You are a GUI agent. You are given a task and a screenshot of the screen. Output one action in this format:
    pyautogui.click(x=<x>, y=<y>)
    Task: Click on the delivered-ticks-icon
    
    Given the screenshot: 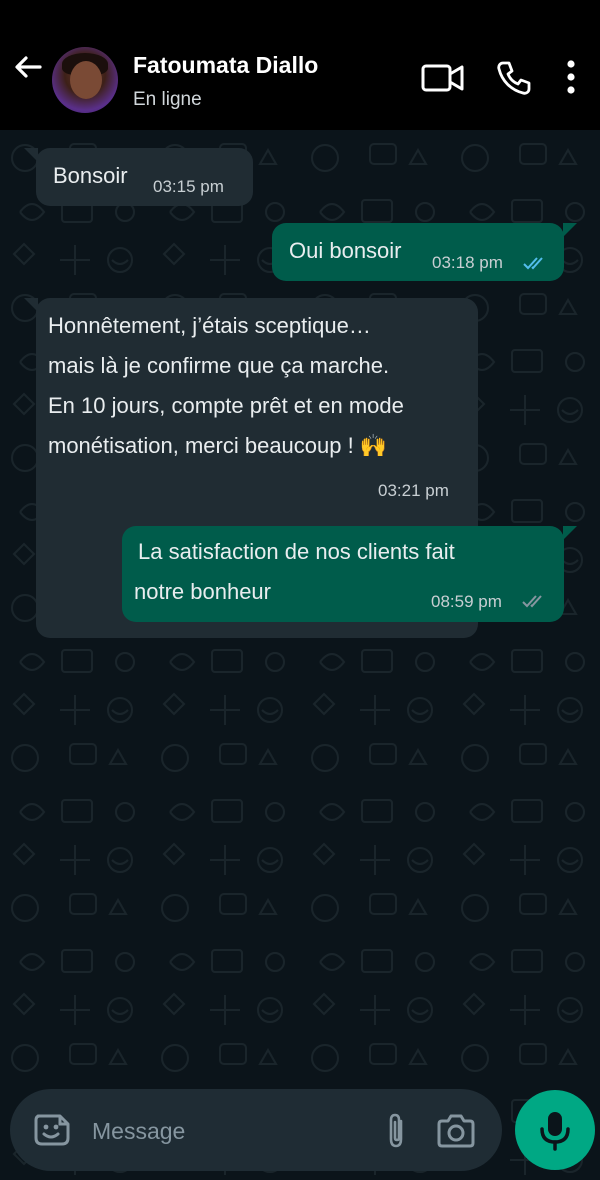 What is the action you would take?
    pyautogui.click(x=532, y=601)
    